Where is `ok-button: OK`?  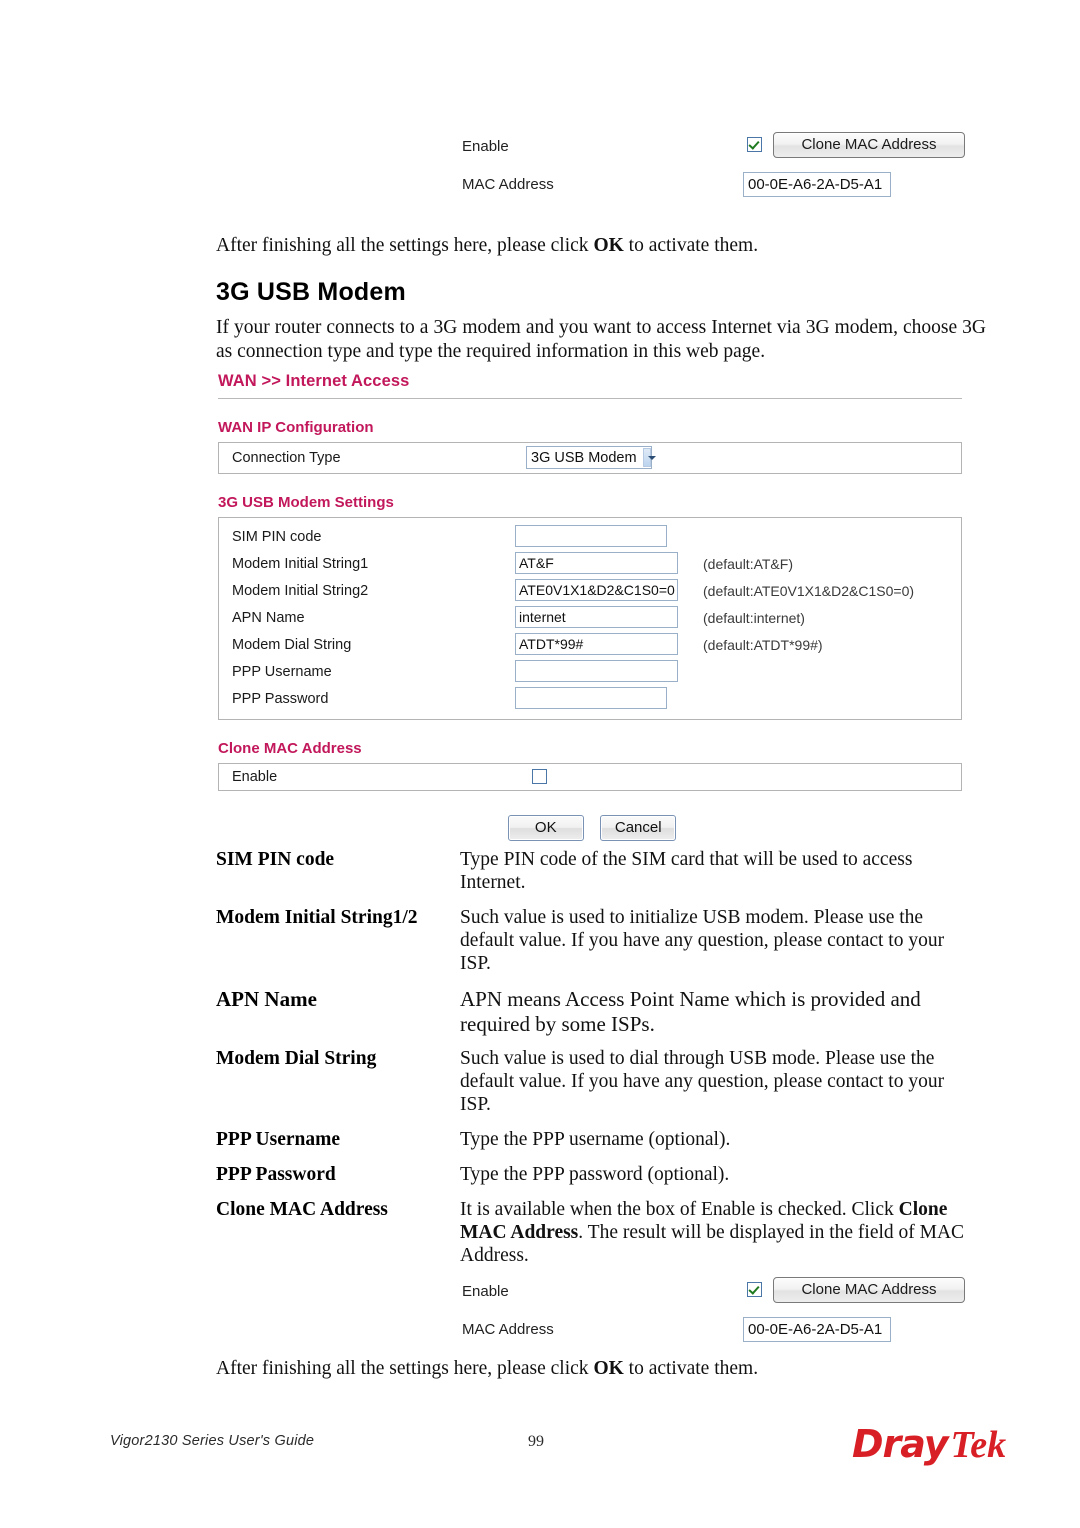 ok-button: OK is located at coordinates (545, 828).